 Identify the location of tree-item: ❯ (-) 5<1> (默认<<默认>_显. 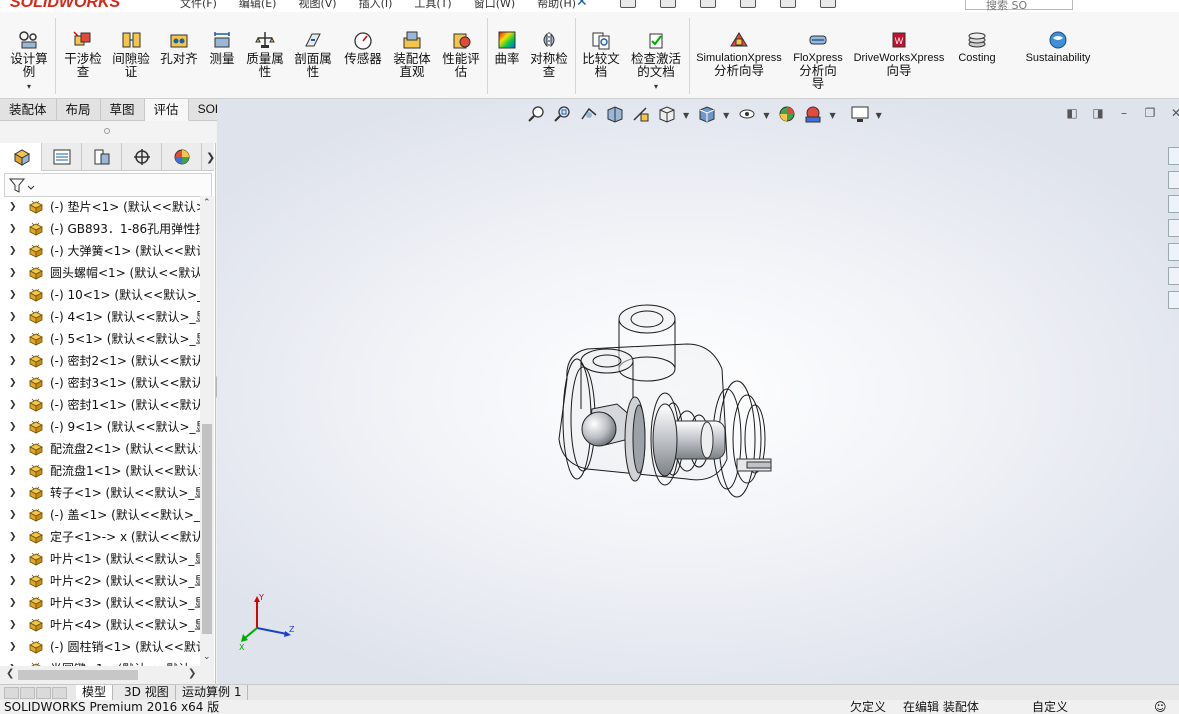
(100, 339).